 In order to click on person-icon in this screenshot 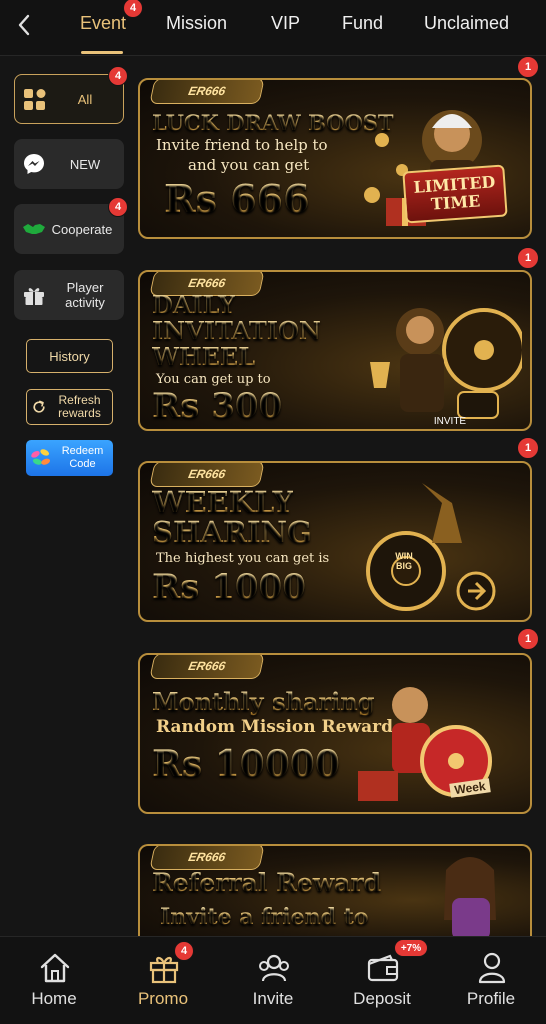, I will do `click(492, 968)`.